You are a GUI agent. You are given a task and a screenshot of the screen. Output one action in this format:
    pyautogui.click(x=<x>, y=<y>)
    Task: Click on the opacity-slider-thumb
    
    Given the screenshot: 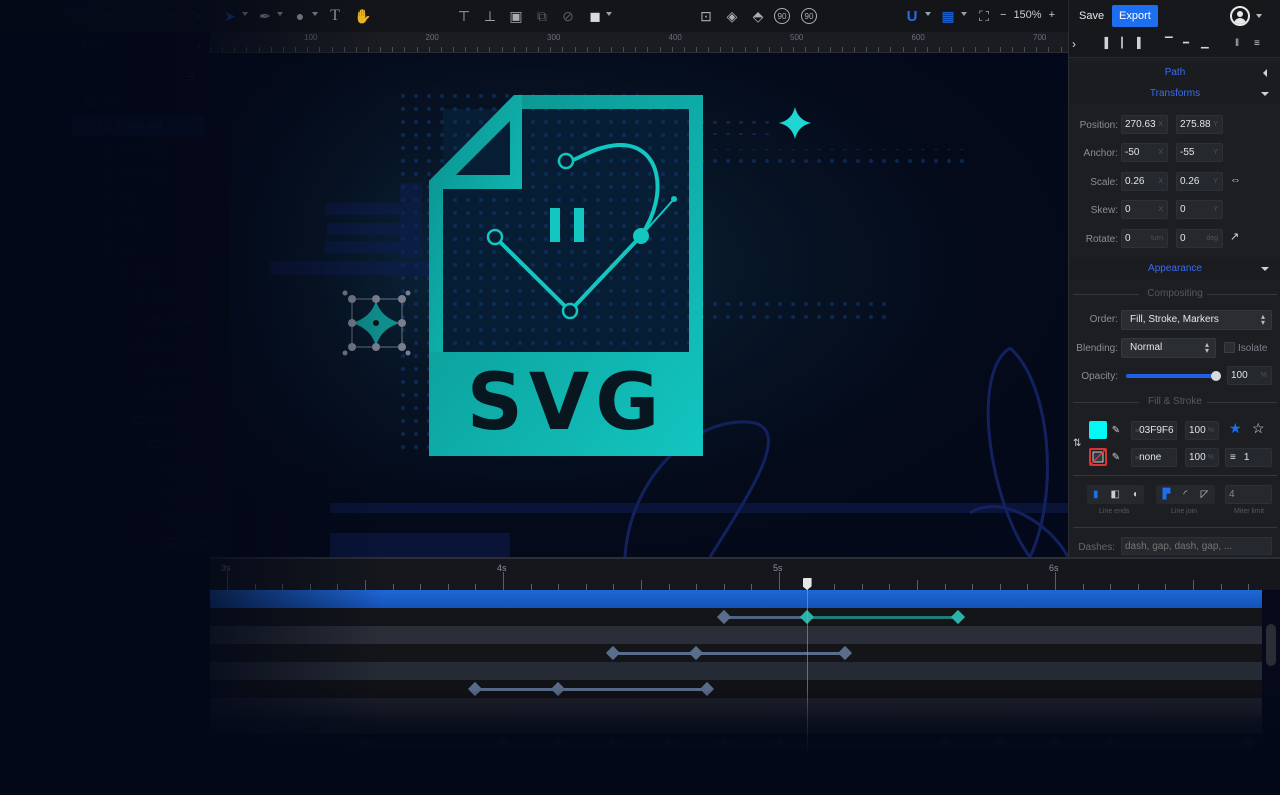 What is the action you would take?
    pyautogui.click(x=1216, y=376)
    